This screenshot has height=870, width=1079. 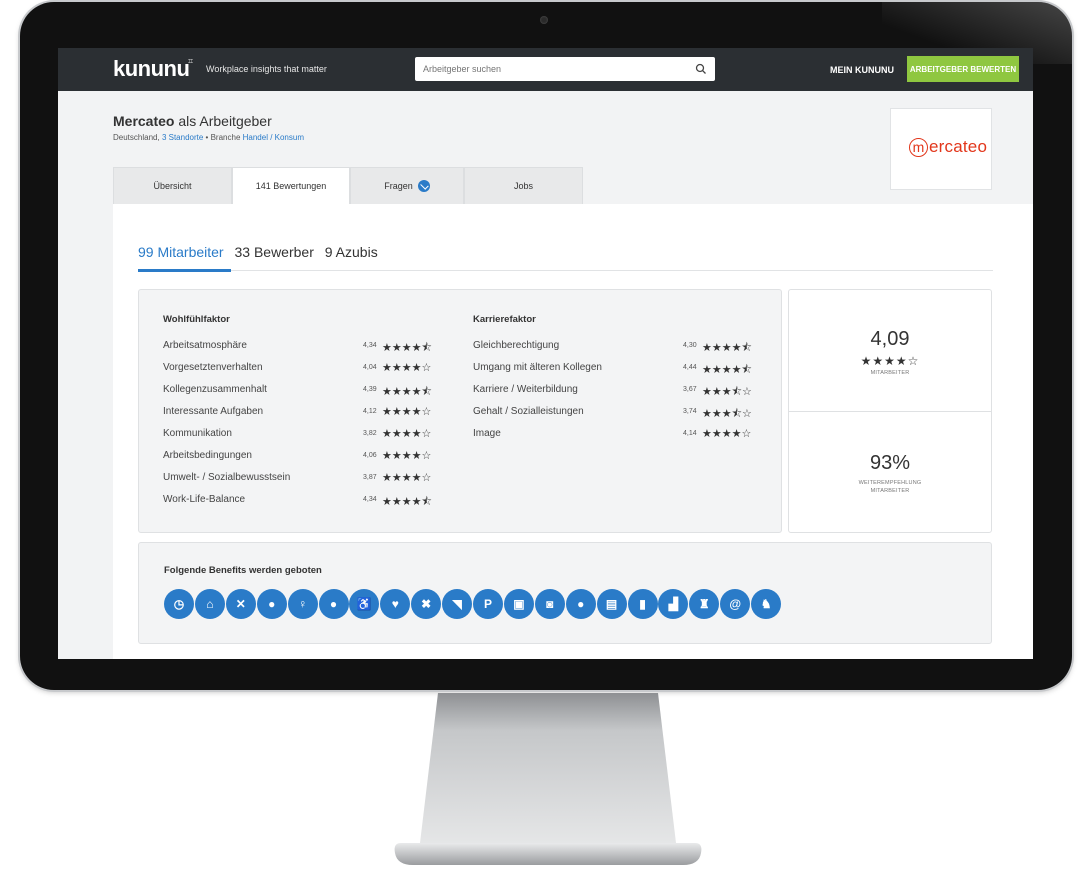 I want to click on karriere-value: 4,14, so click(x=690, y=433).